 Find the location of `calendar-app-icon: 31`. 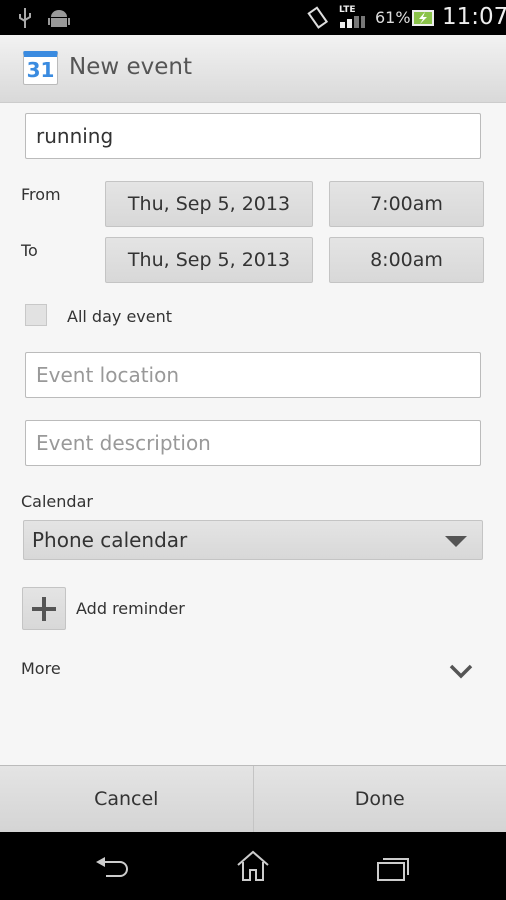

calendar-app-icon: 31 is located at coordinates (40, 68).